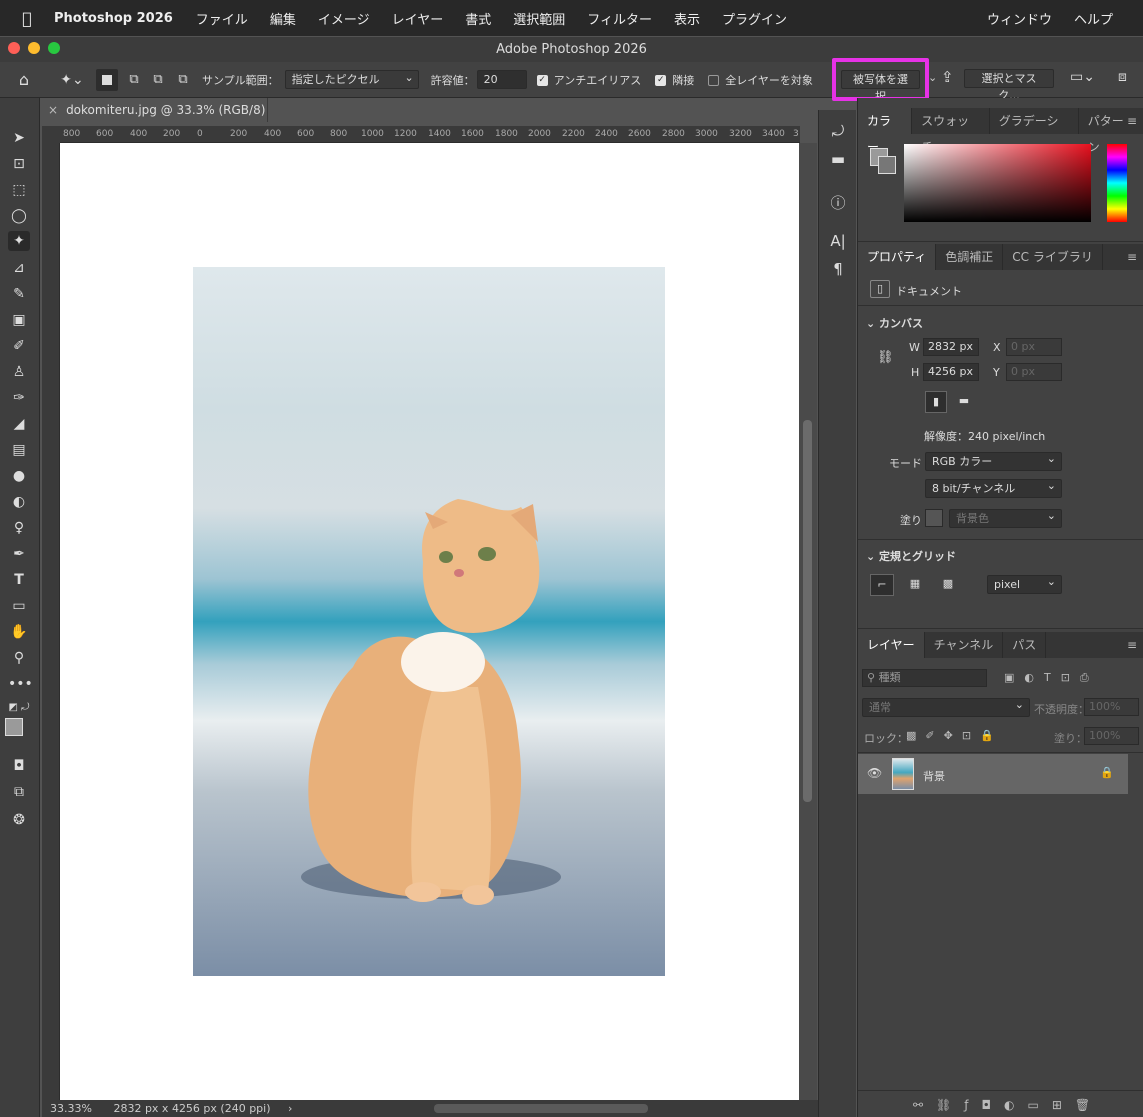 Image resolution: width=1143 pixels, height=1117 pixels. What do you see at coordinates (891, 645) in the screenshot?
I see `tab-layers: レイヤー` at bounding box center [891, 645].